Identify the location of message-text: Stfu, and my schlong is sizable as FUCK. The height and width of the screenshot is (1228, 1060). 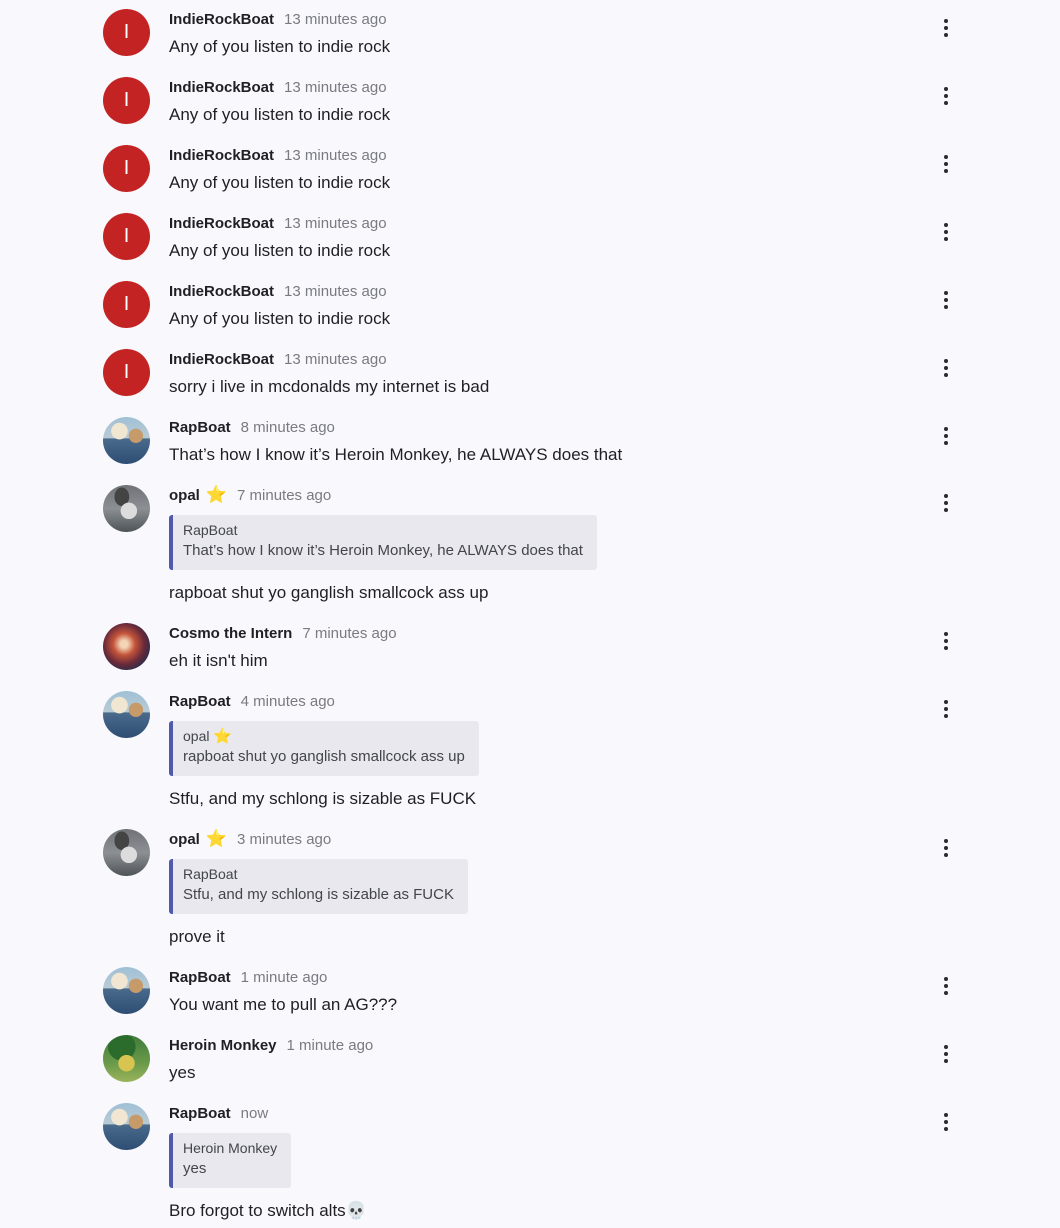
(323, 798).